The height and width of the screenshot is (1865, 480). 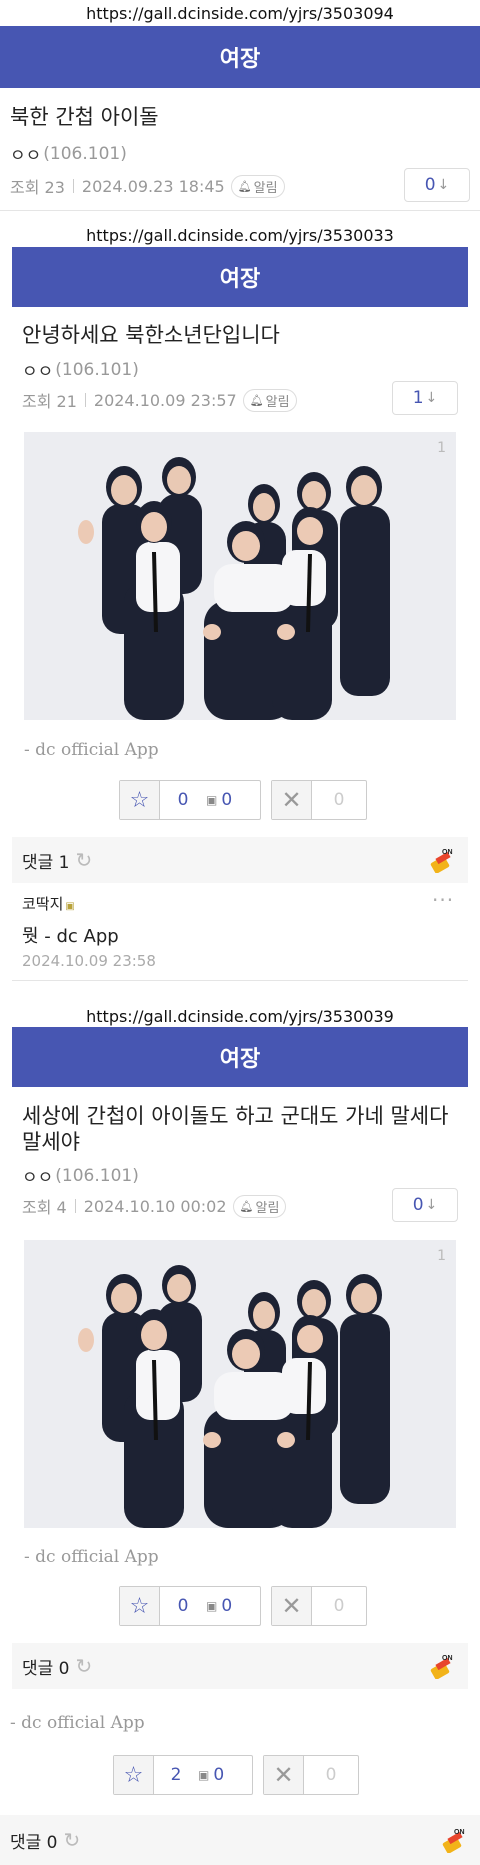 I want to click on post-title: 북한 간첩 아이돌, so click(x=84, y=117).